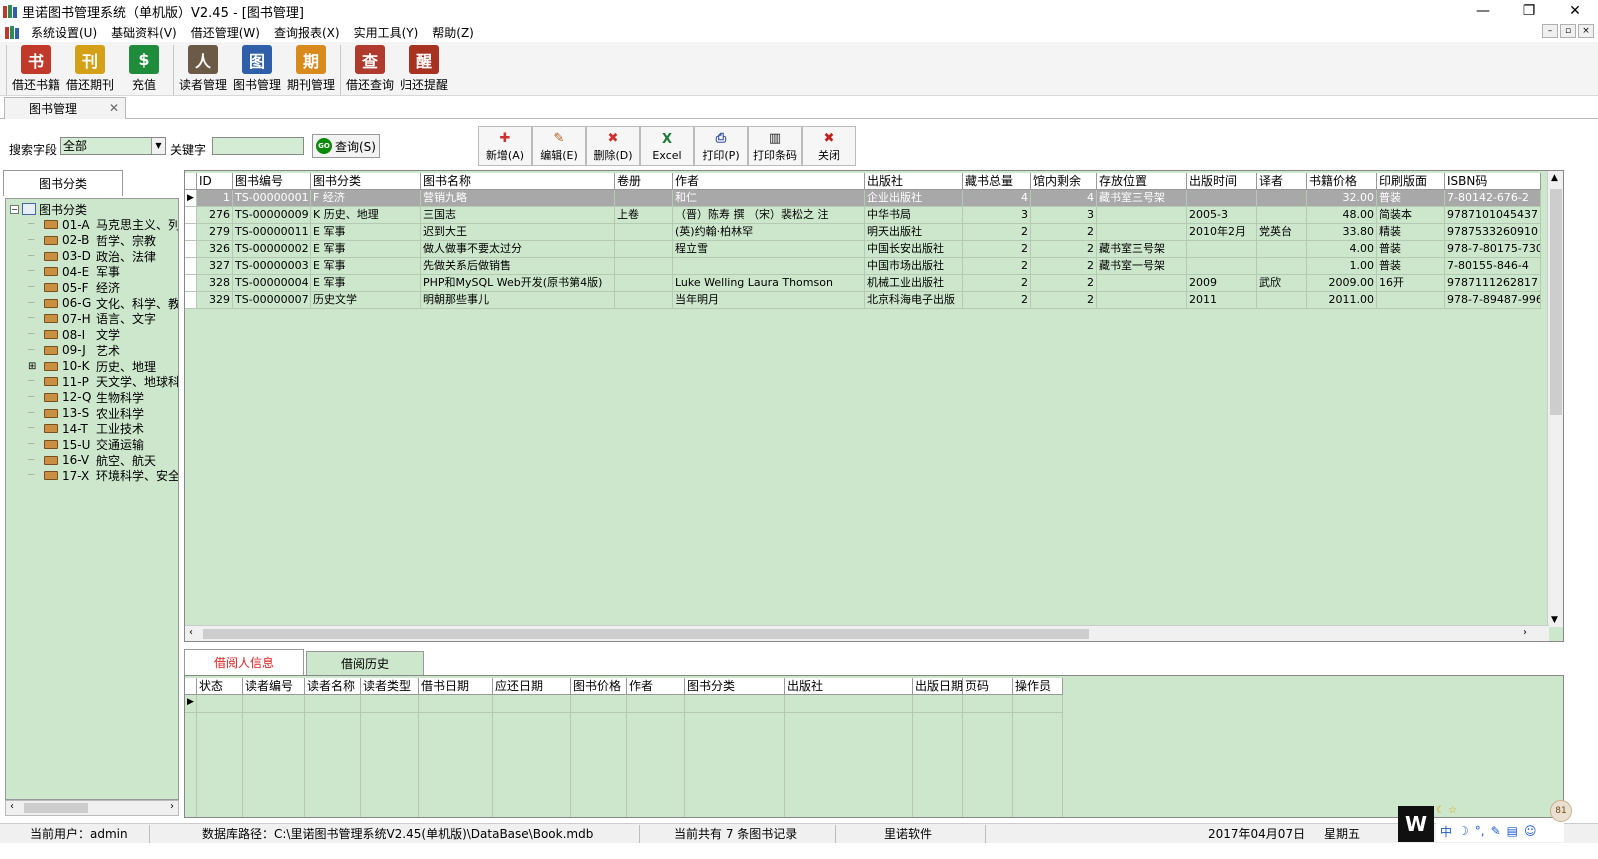  Describe the element at coordinates (1483, 11) in the screenshot. I see `minimize-button: —` at that location.